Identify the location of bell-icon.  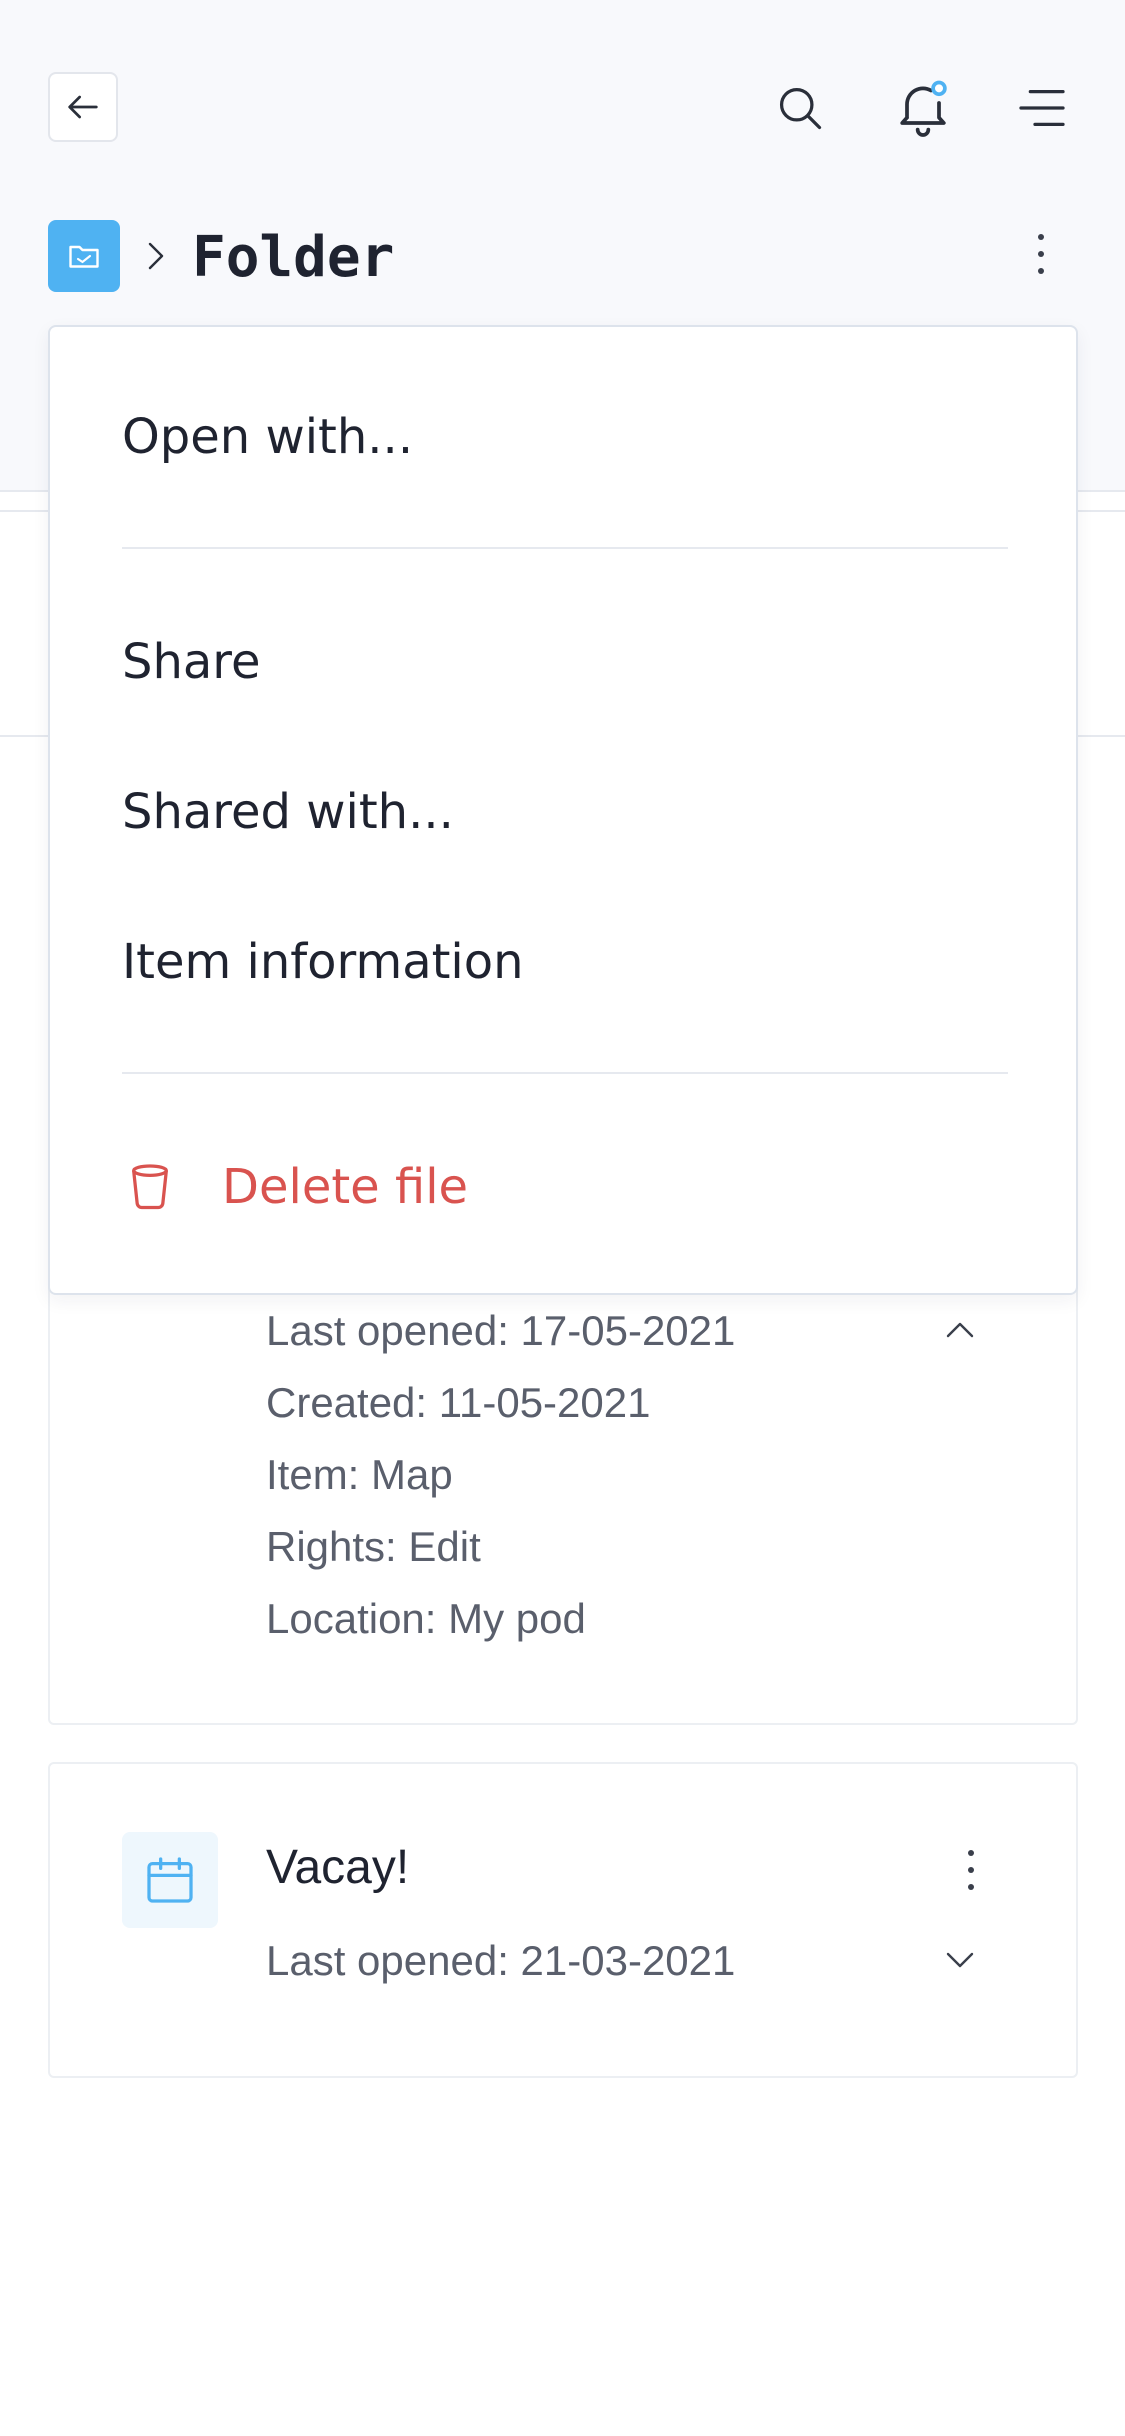
(923, 108).